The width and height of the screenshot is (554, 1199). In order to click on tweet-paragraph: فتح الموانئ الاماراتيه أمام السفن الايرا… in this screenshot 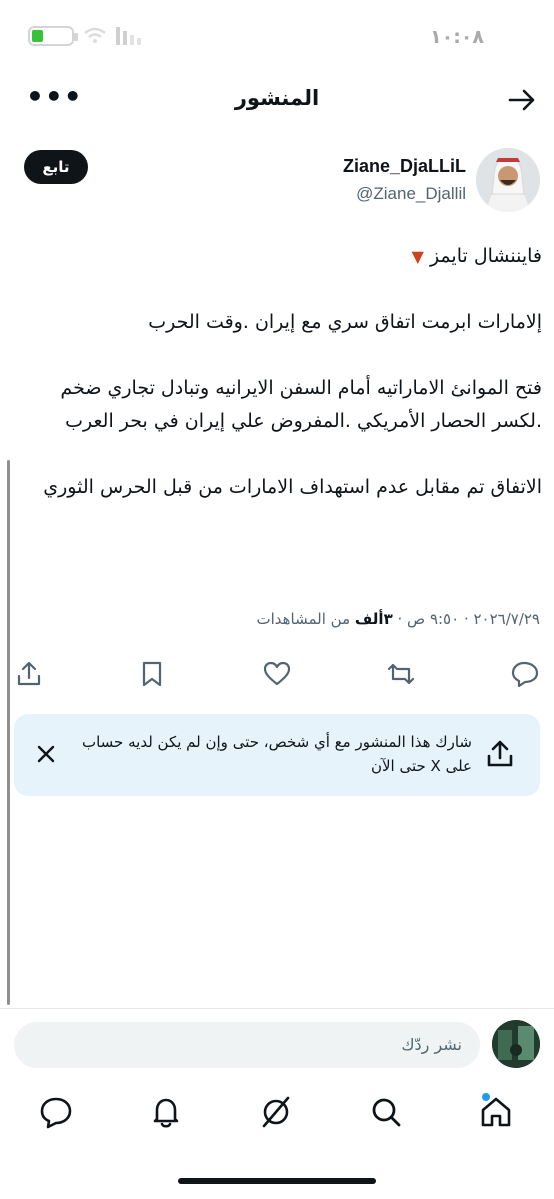, I will do `click(301, 404)`.